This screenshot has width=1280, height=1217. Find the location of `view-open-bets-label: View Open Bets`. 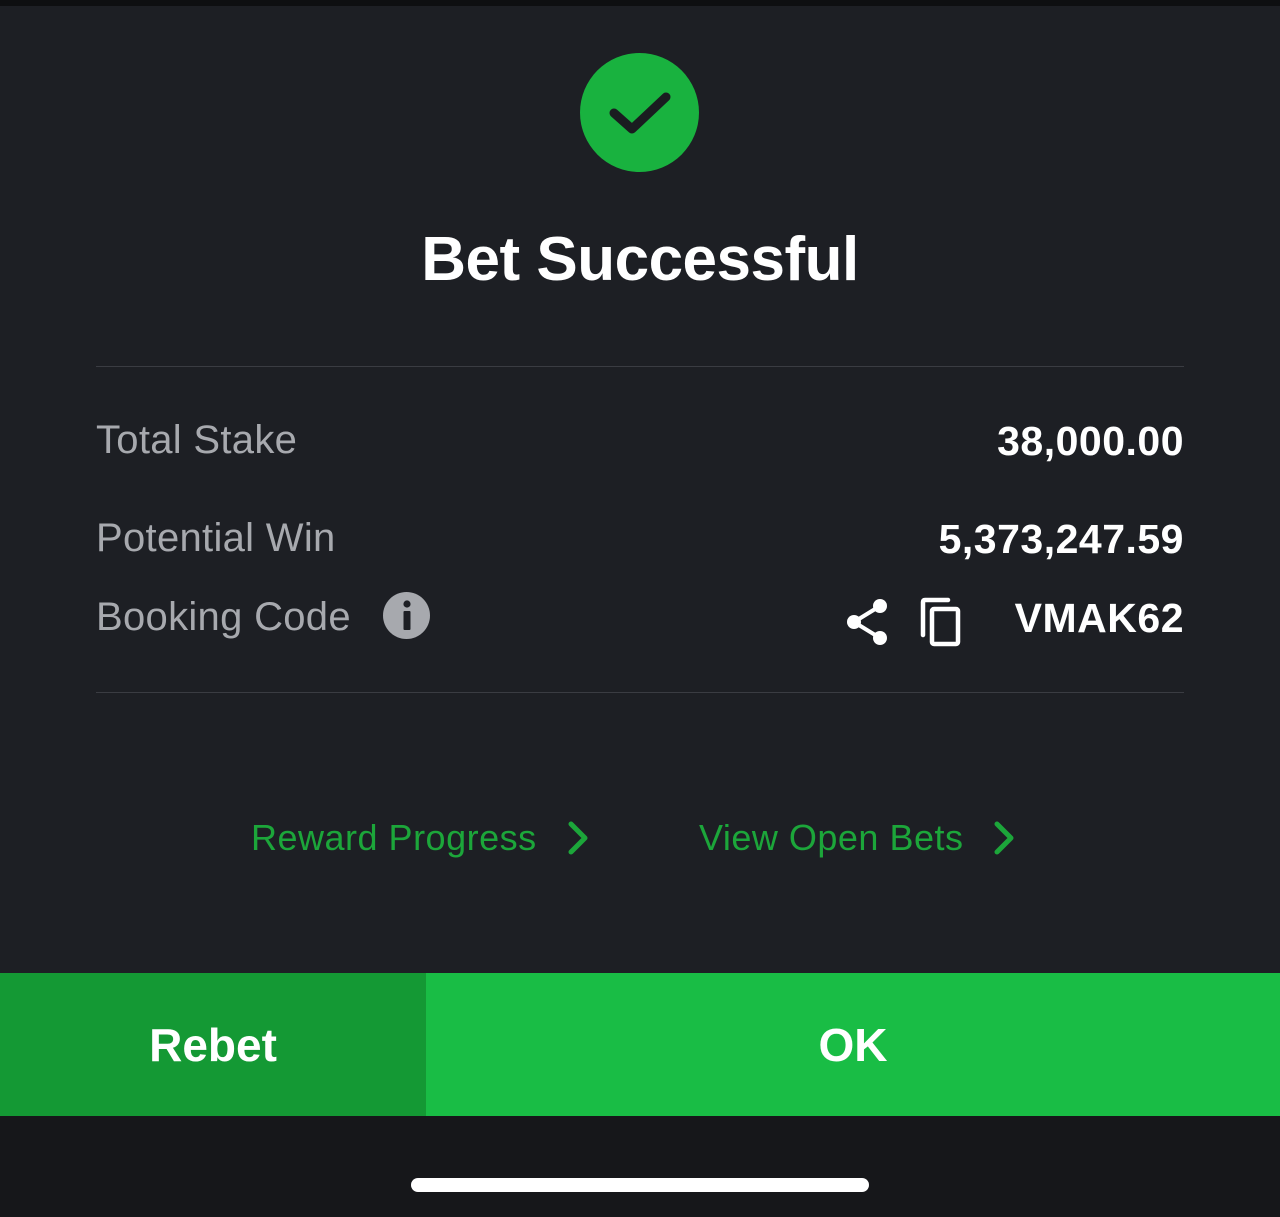

view-open-bets-label: View Open Bets is located at coordinates (831, 837).